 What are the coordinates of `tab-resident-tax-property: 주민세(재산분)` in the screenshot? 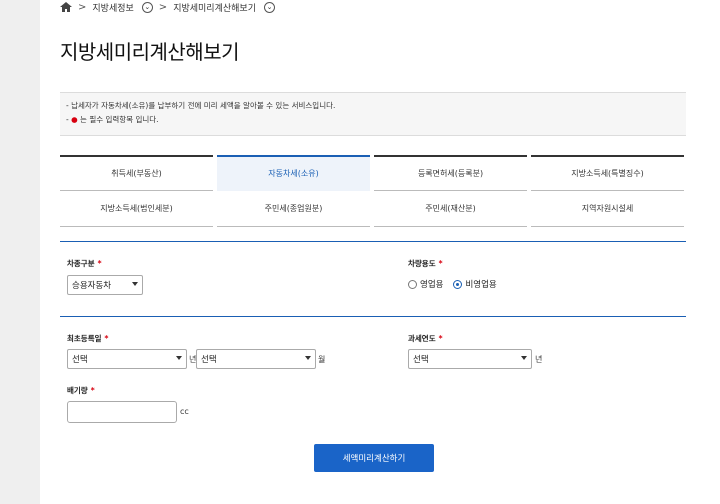 It's located at (450, 209).